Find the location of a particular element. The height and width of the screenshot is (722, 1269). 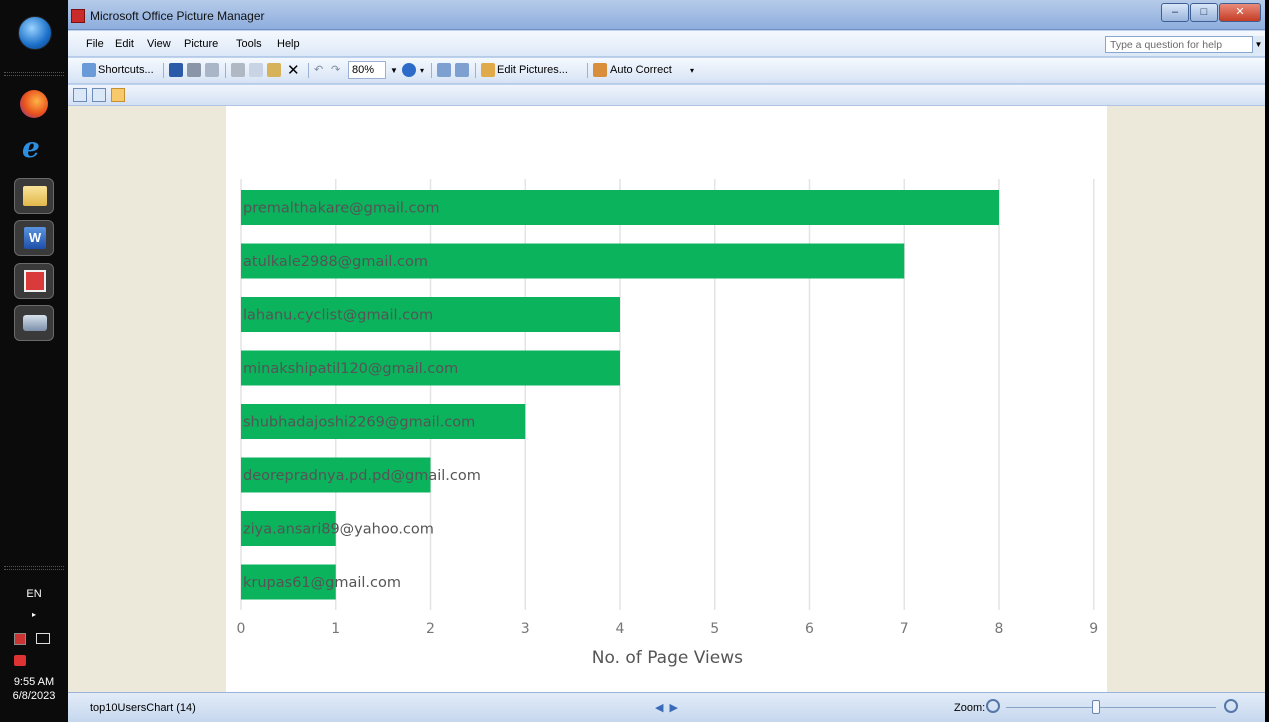

help-dropdown-icon: ▼ is located at coordinates (1258, 44).